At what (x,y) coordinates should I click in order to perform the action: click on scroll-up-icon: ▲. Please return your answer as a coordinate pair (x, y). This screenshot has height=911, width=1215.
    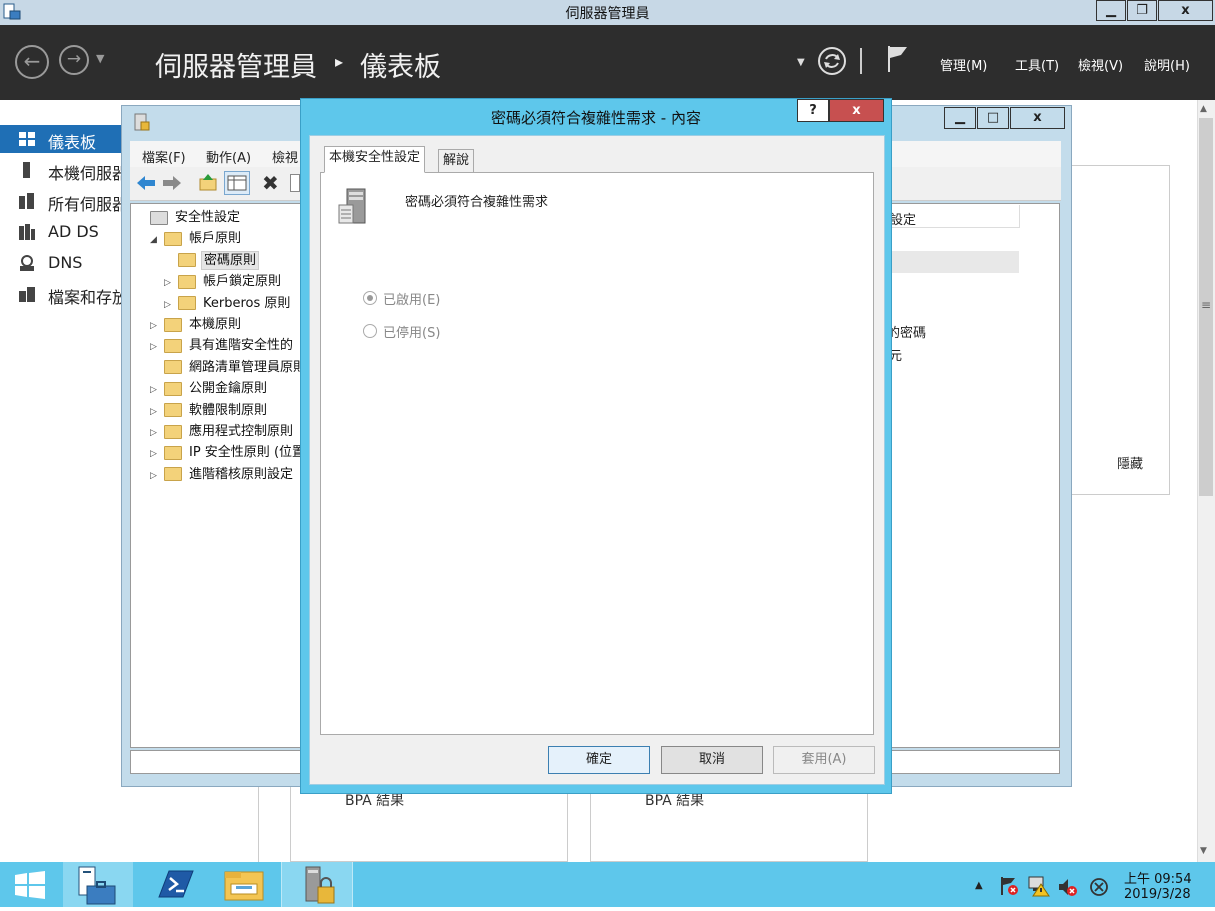
    Looking at the image, I should click on (1203, 109).